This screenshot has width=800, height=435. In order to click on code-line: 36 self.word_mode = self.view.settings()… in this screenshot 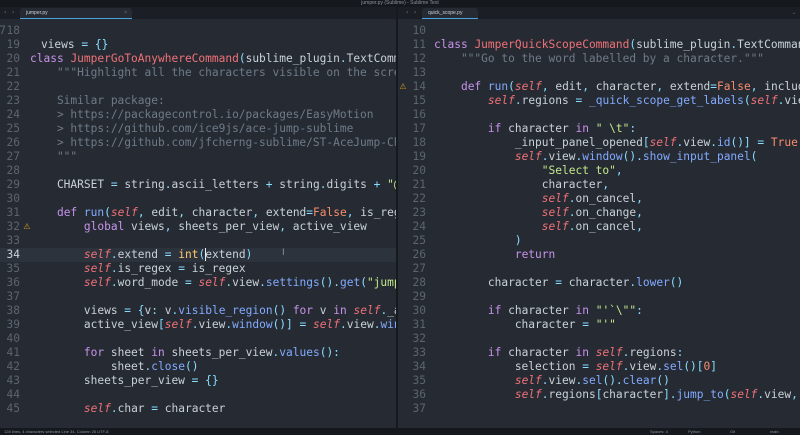, I will do `click(198, 283)`.